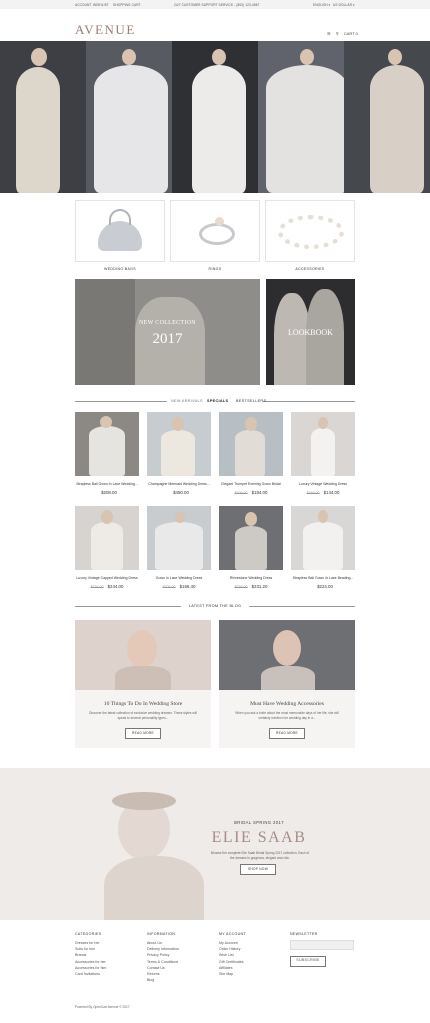 The width and height of the screenshot is (430, 1023). Describe the element at coordinates (120, 269) in the screenshot. I see `category-wedding-bags-label: WEDDING BAGS` at that location.